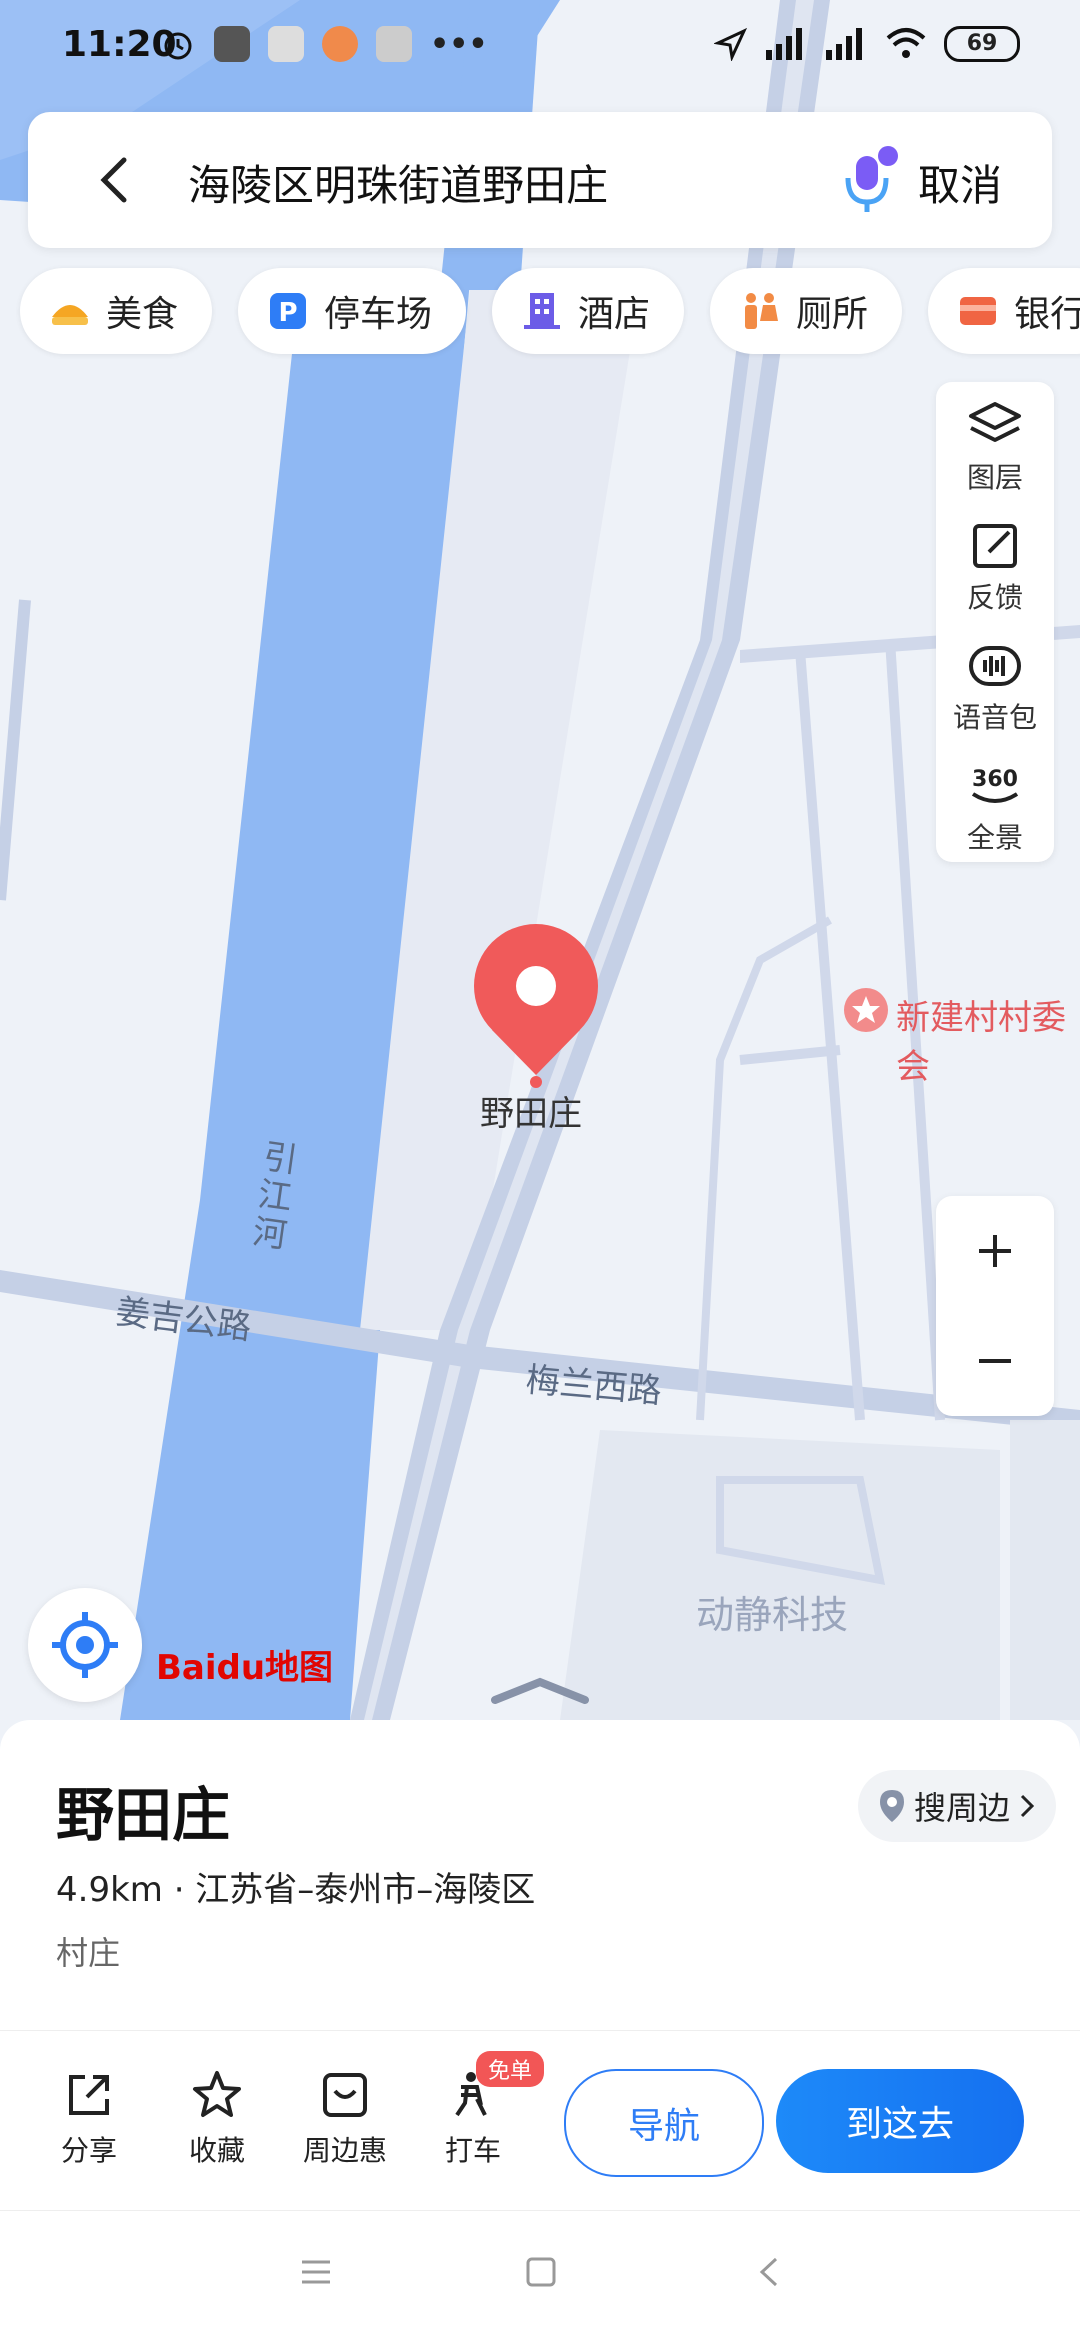  I want to click on voice-pack-icon, so click(995, 666).